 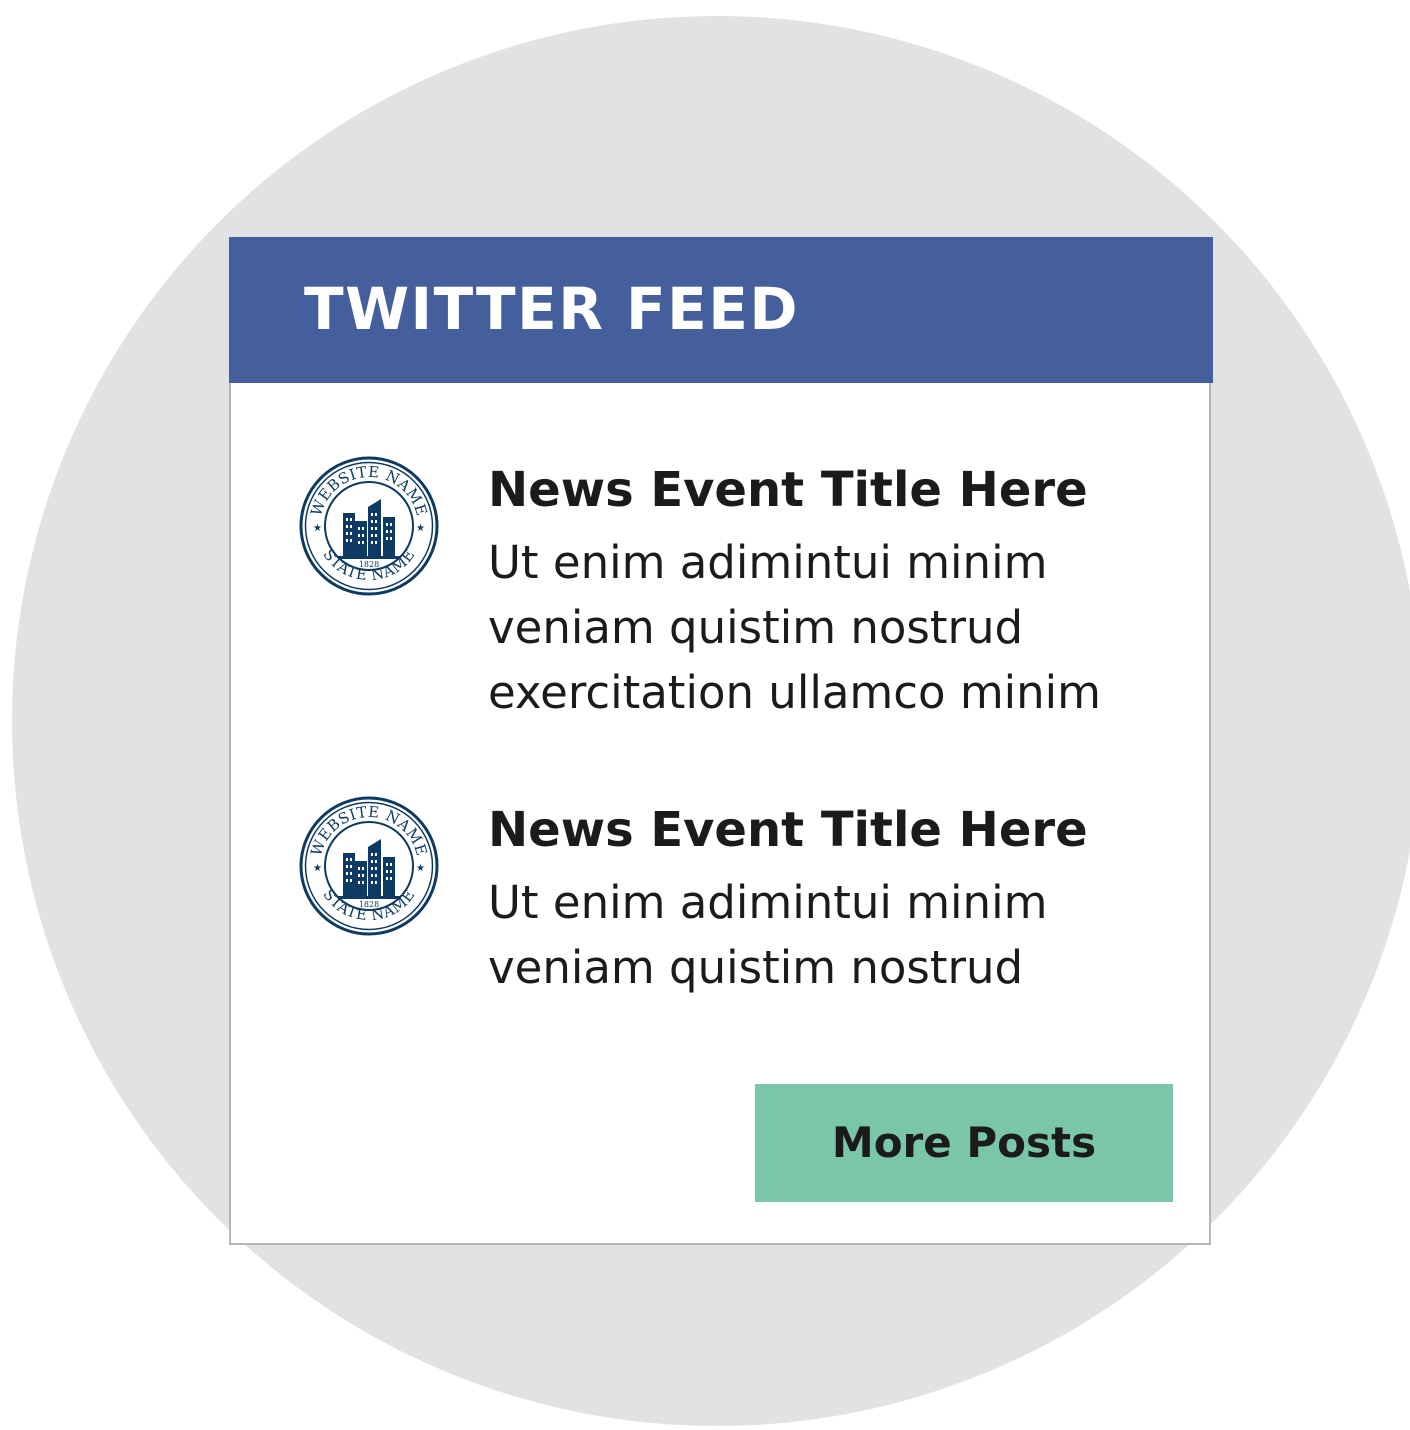 I want to click on more-posts-button: More Posts, so click(x=964, y=1143).